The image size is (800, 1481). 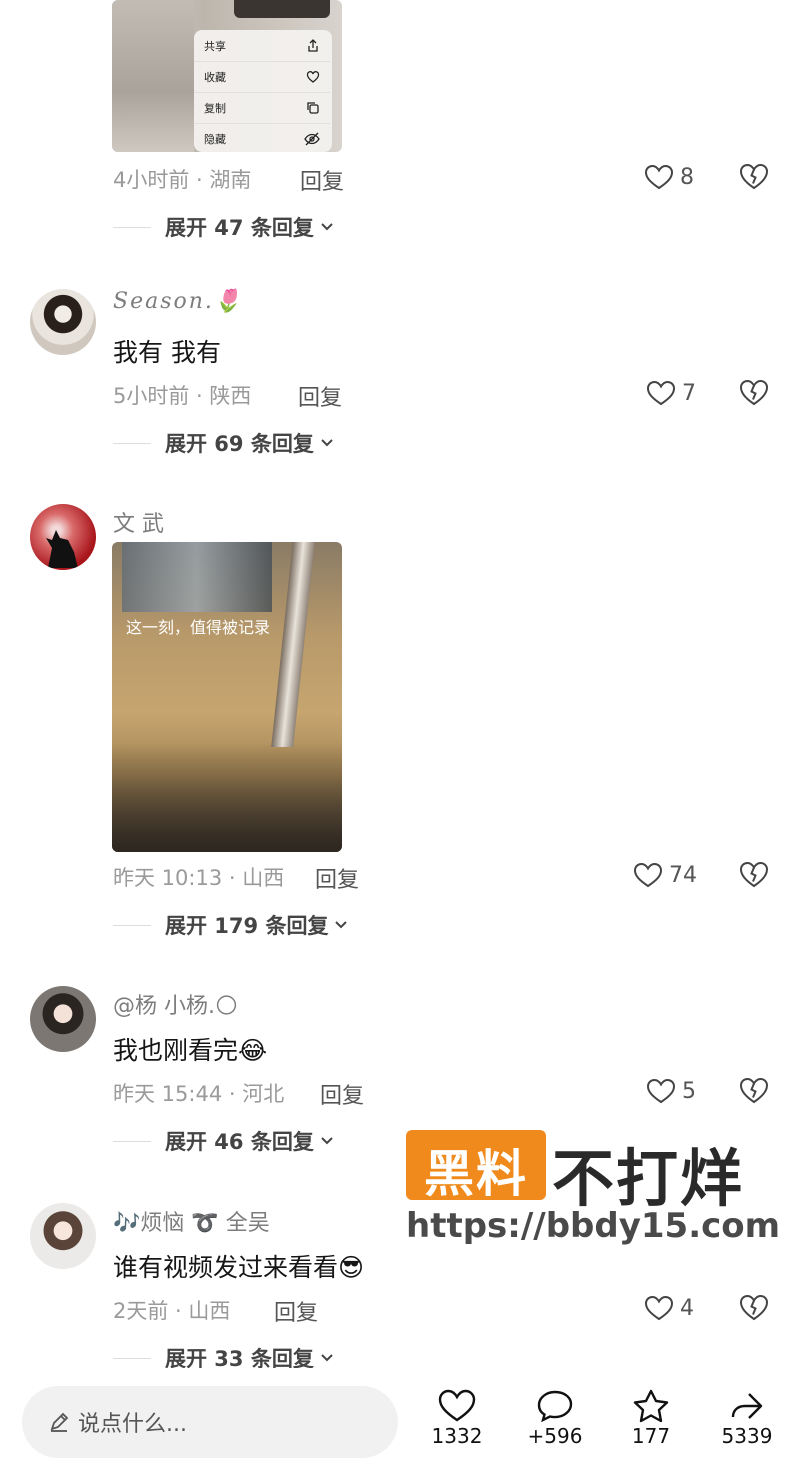 What do you see at coordinates (172, 1311) in the screenshot?
I see `comment-meta: 2天前 · 山西` at bounding box center [172, 1311].